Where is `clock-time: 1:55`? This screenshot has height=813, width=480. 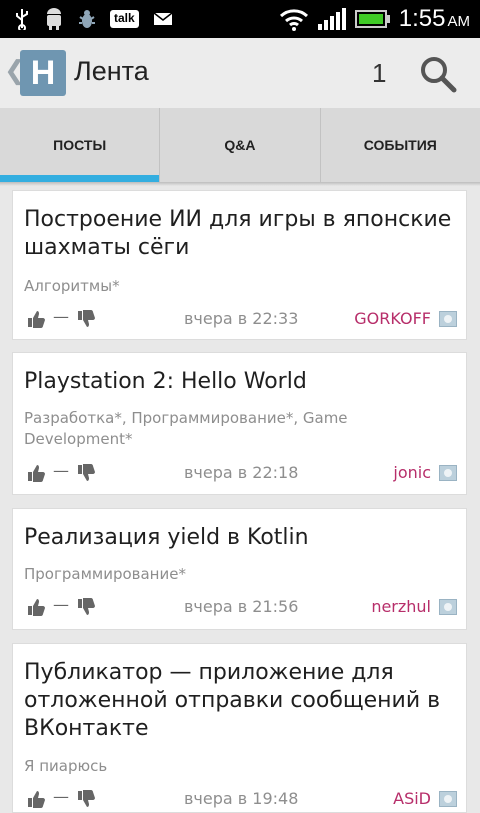 clock-time: 1:55 is located at coordinates (422, 18).